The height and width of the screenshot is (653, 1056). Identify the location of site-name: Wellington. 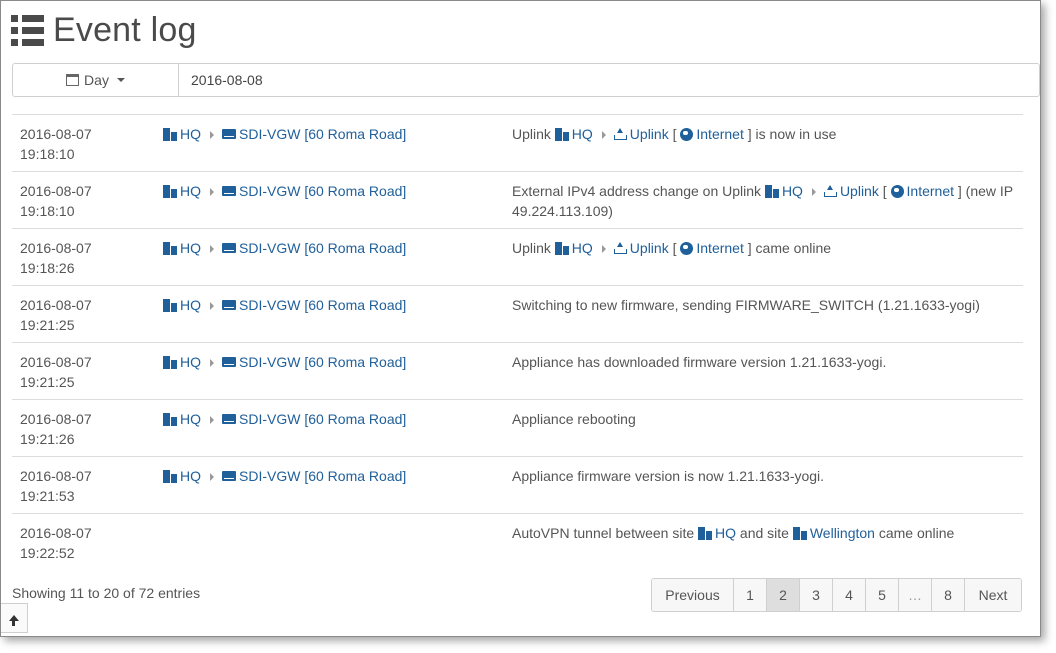
(842, 533).